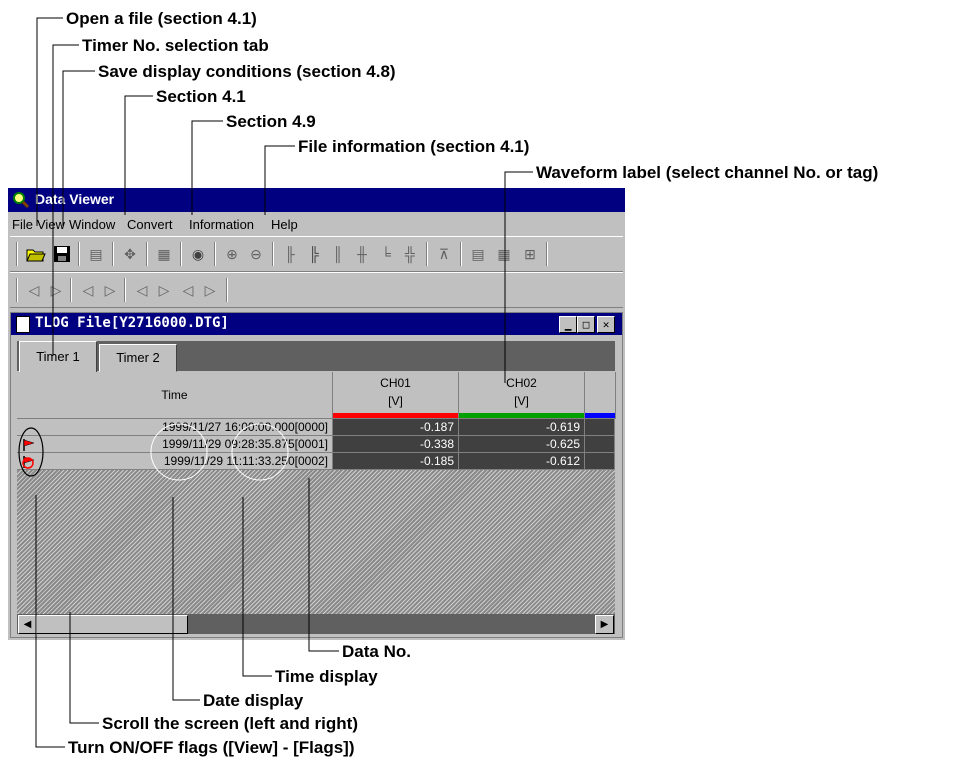 This screenshot has width=972, height=762. What do you see at coordinates (316, 324) in the screenshot?
I see `child-titlebar: TLOG File[Y2716000.DTG] ▁ □ ✕` at bounding box center [316, 324].